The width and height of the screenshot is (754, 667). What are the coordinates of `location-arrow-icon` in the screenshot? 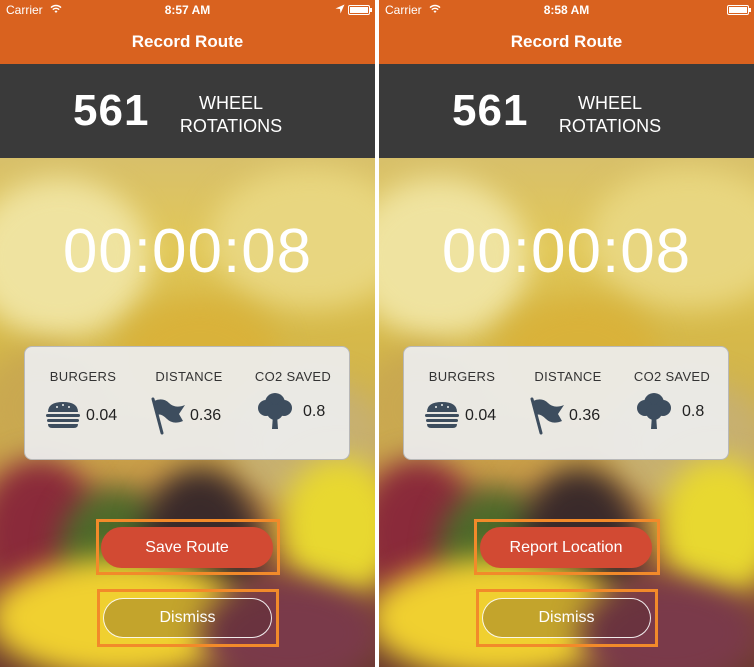 It's located at (340, 9).